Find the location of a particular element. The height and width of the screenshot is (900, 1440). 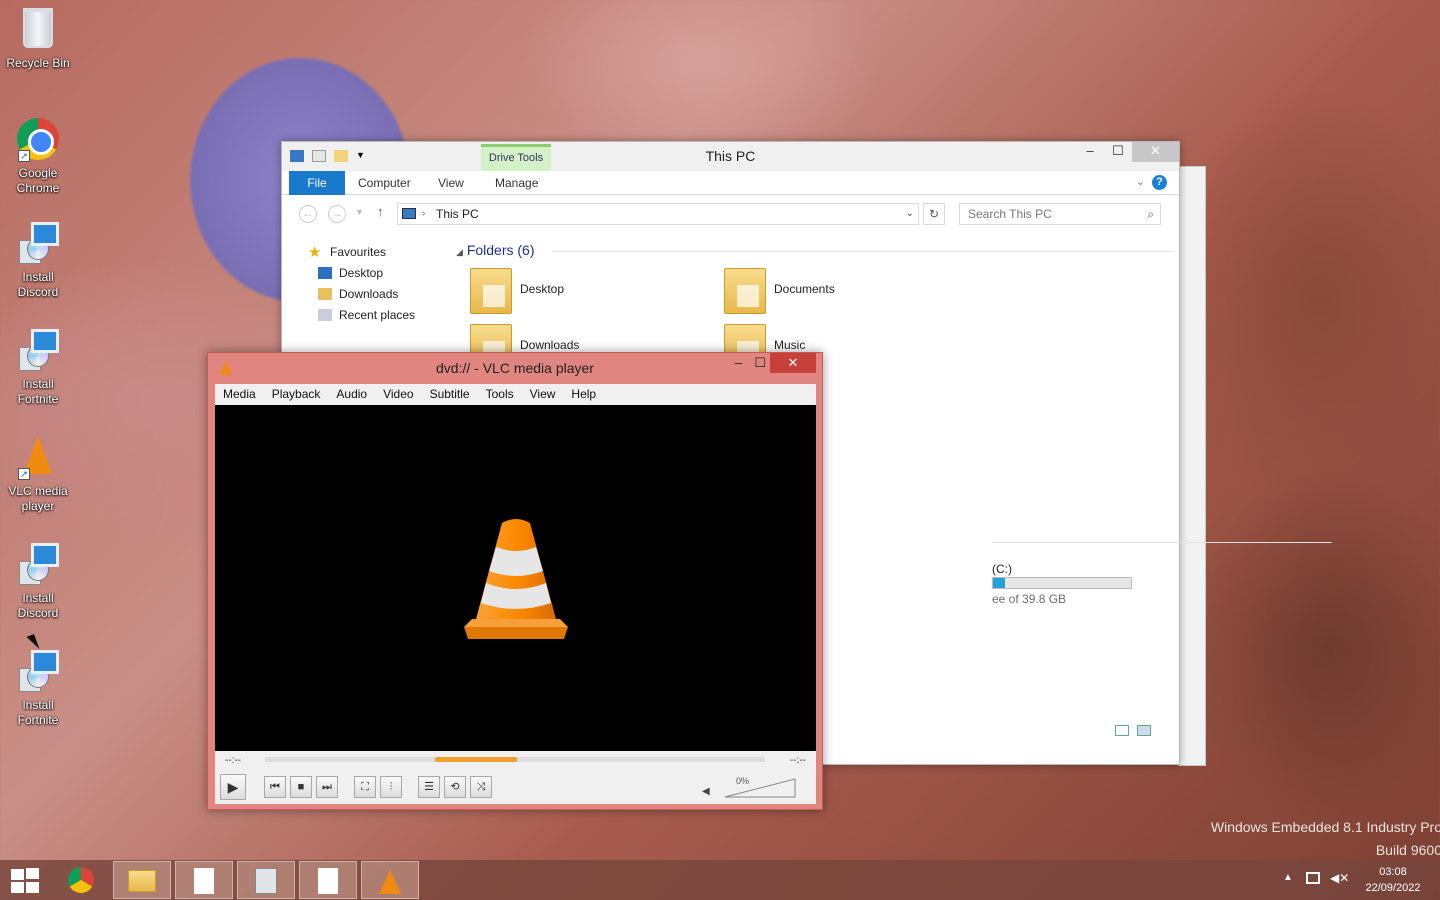

refresh-button: ↻ is located at coordinates (934, 214).